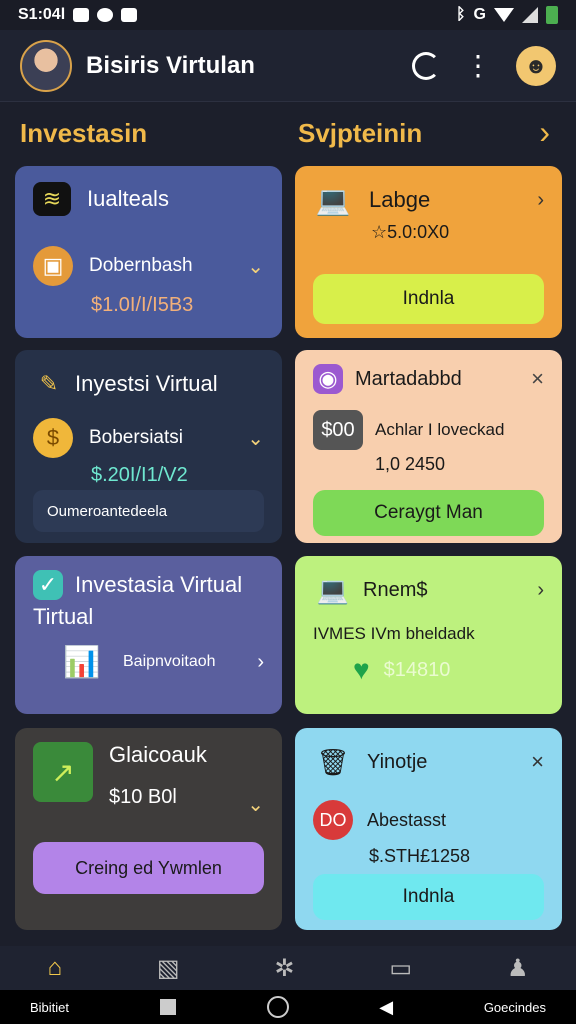  Describe the element at coordinates (284, 968) in the screenshot. I see `settings-icon: ✲` at that location.